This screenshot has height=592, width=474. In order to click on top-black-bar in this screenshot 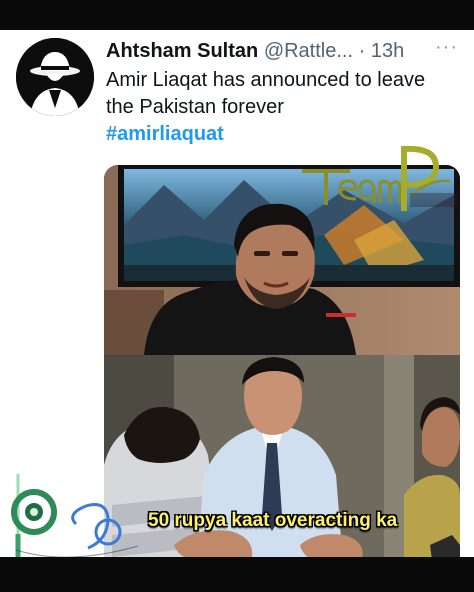, I will do `click(237, 15)`.